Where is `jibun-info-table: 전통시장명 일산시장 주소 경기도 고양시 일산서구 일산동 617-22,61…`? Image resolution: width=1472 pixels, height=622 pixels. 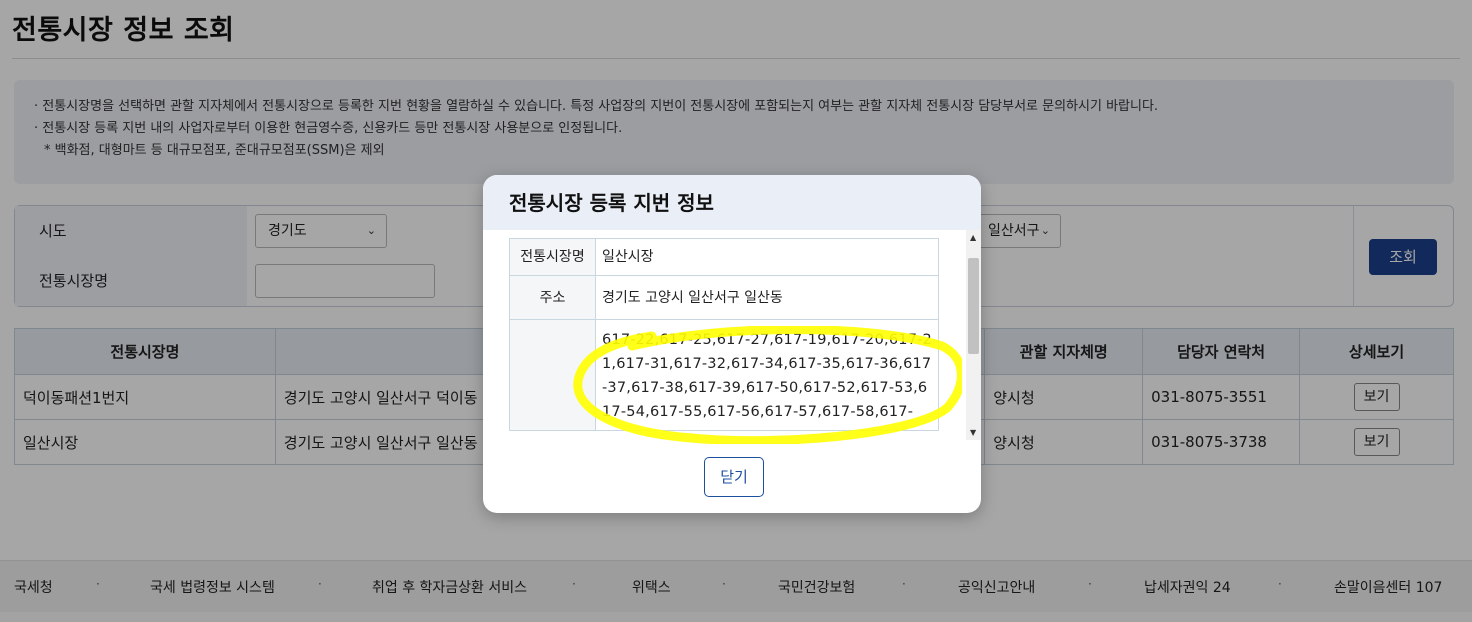
jibun-info-table: 전통시장명 일산시장 주소 경기도 고양시 일산서구 일산동 617-22,61… is located at coordinates (724, 334).